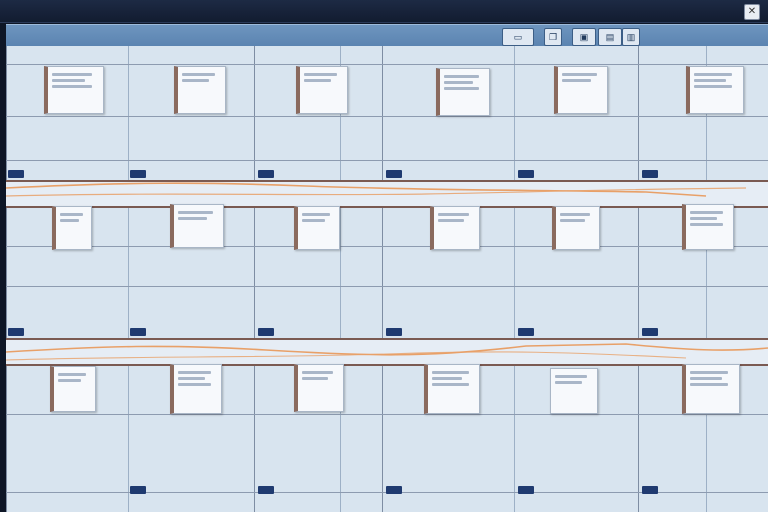 This screenshot has height=512, width=768. I want to click on panel-icon: ▣, so click(584, 37).